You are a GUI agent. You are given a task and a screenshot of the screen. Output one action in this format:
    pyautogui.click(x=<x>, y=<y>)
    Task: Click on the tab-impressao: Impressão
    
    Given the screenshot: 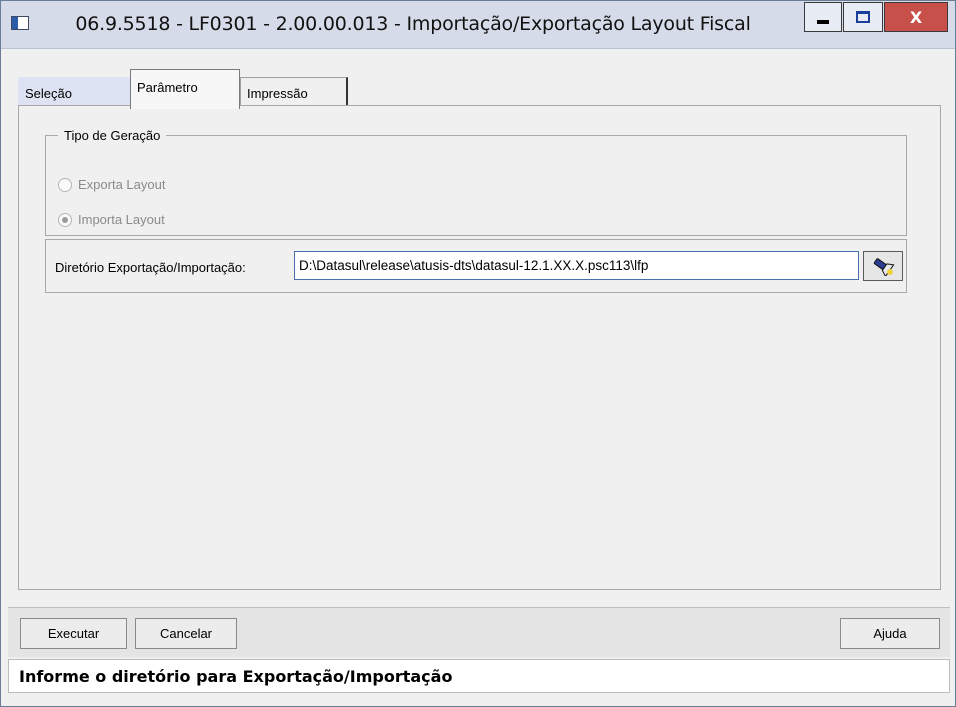 What is the action you would take?
    pyautogui.click(x=294, y=92)
    